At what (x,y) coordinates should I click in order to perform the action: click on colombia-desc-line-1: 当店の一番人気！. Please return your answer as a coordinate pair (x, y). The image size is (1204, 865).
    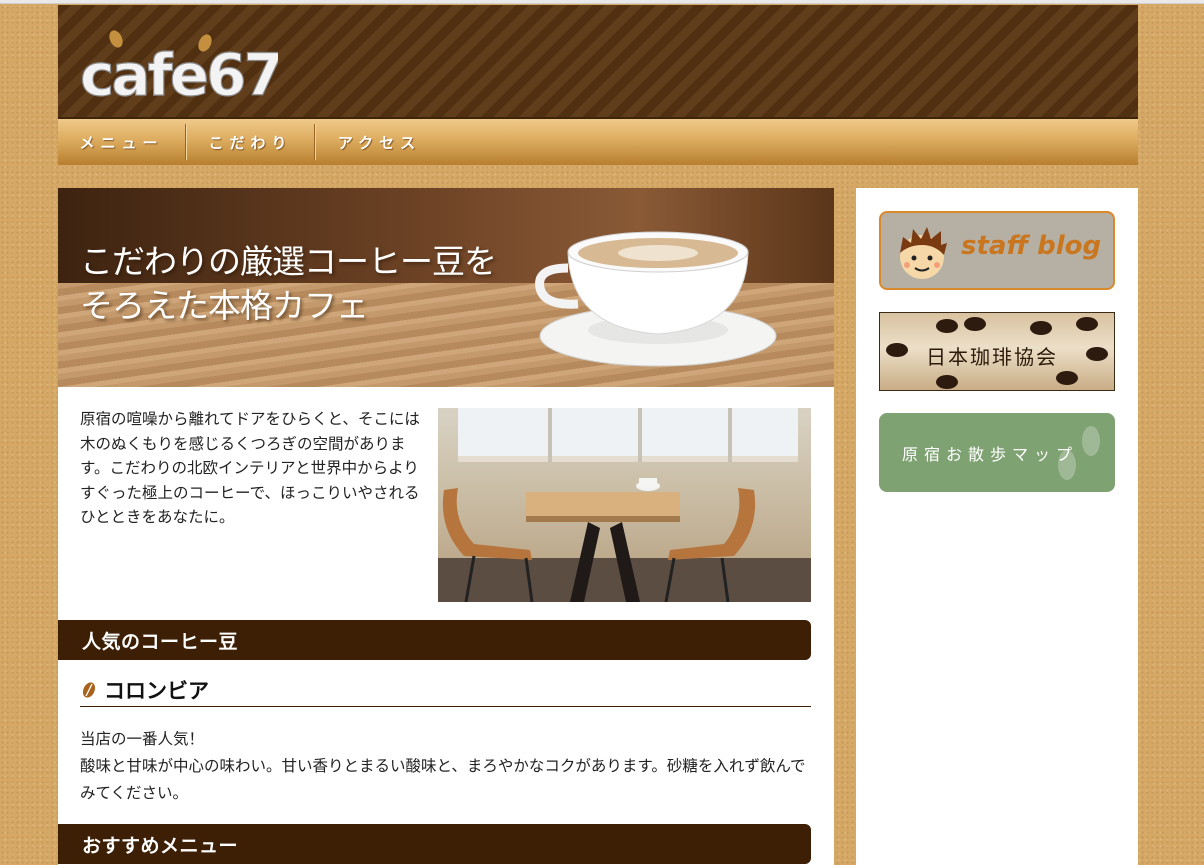
    Looking at the image, I should click on (142, 739).